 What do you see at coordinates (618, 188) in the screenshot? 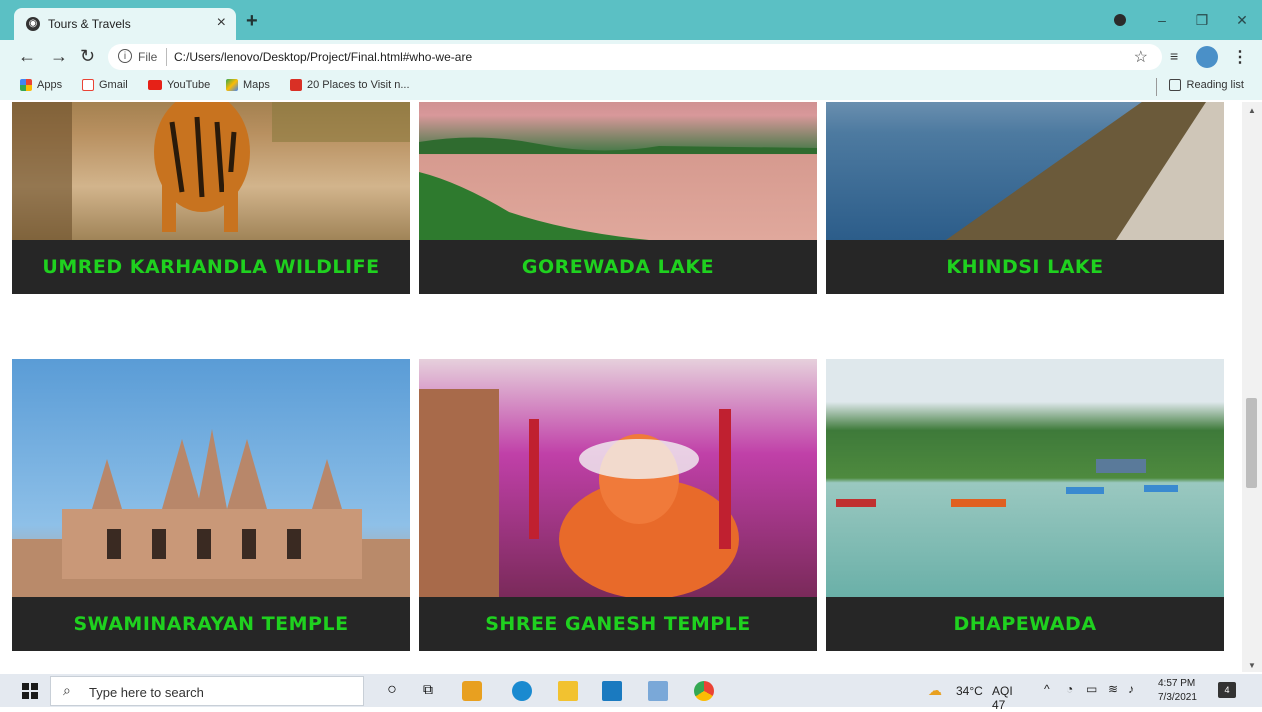
I see `lake-illustration` at bounding box center [618, 188].